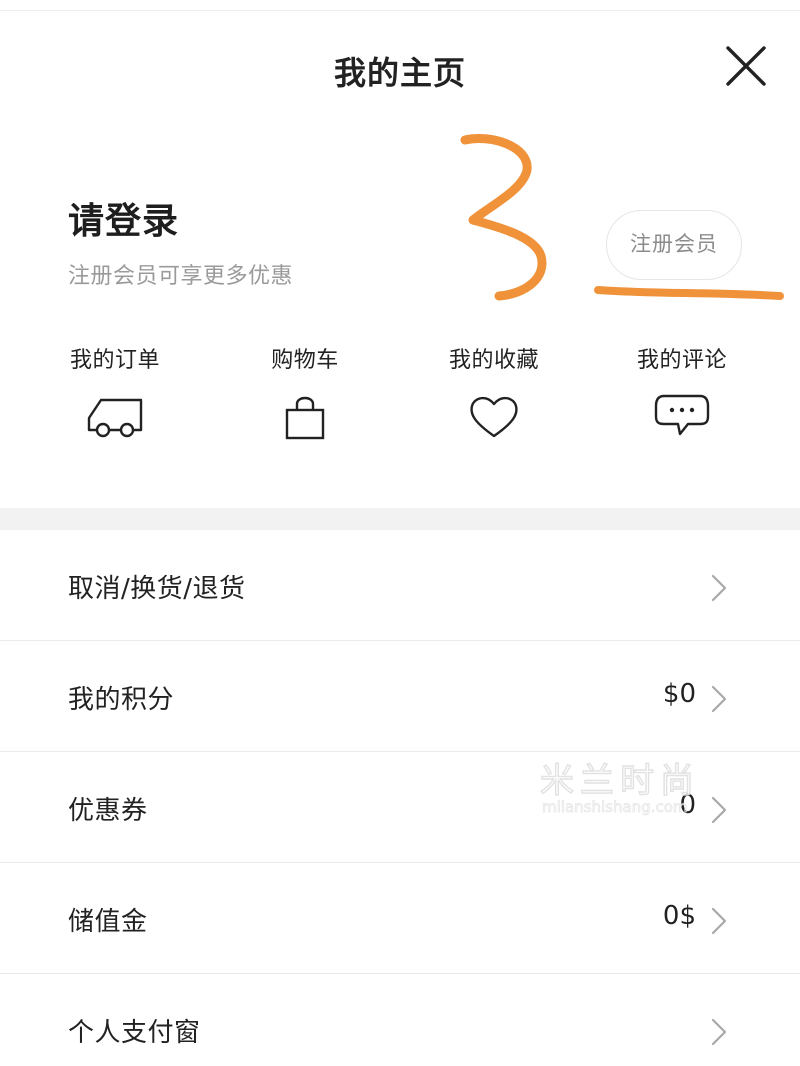 The width and height of the screenshot is (800, 1066). Describe the element at coordinates (400, 918) in the screenshot. I see `menu-item-stored-value: 储值金 0$` at that location.